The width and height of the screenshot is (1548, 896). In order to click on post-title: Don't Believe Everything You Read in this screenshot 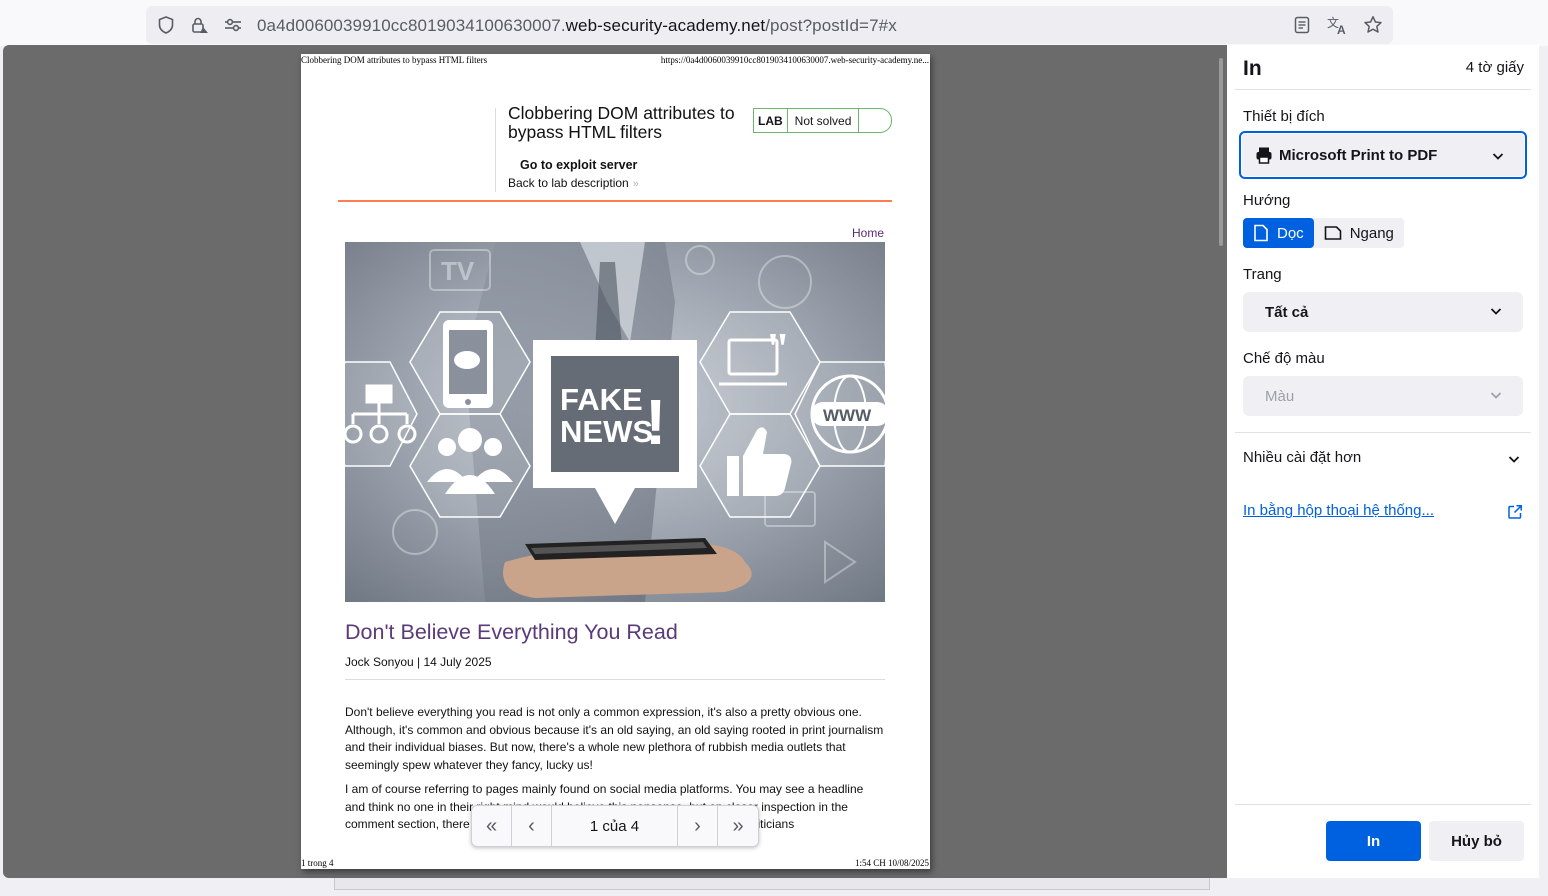, I will do `click(511, 632)`.